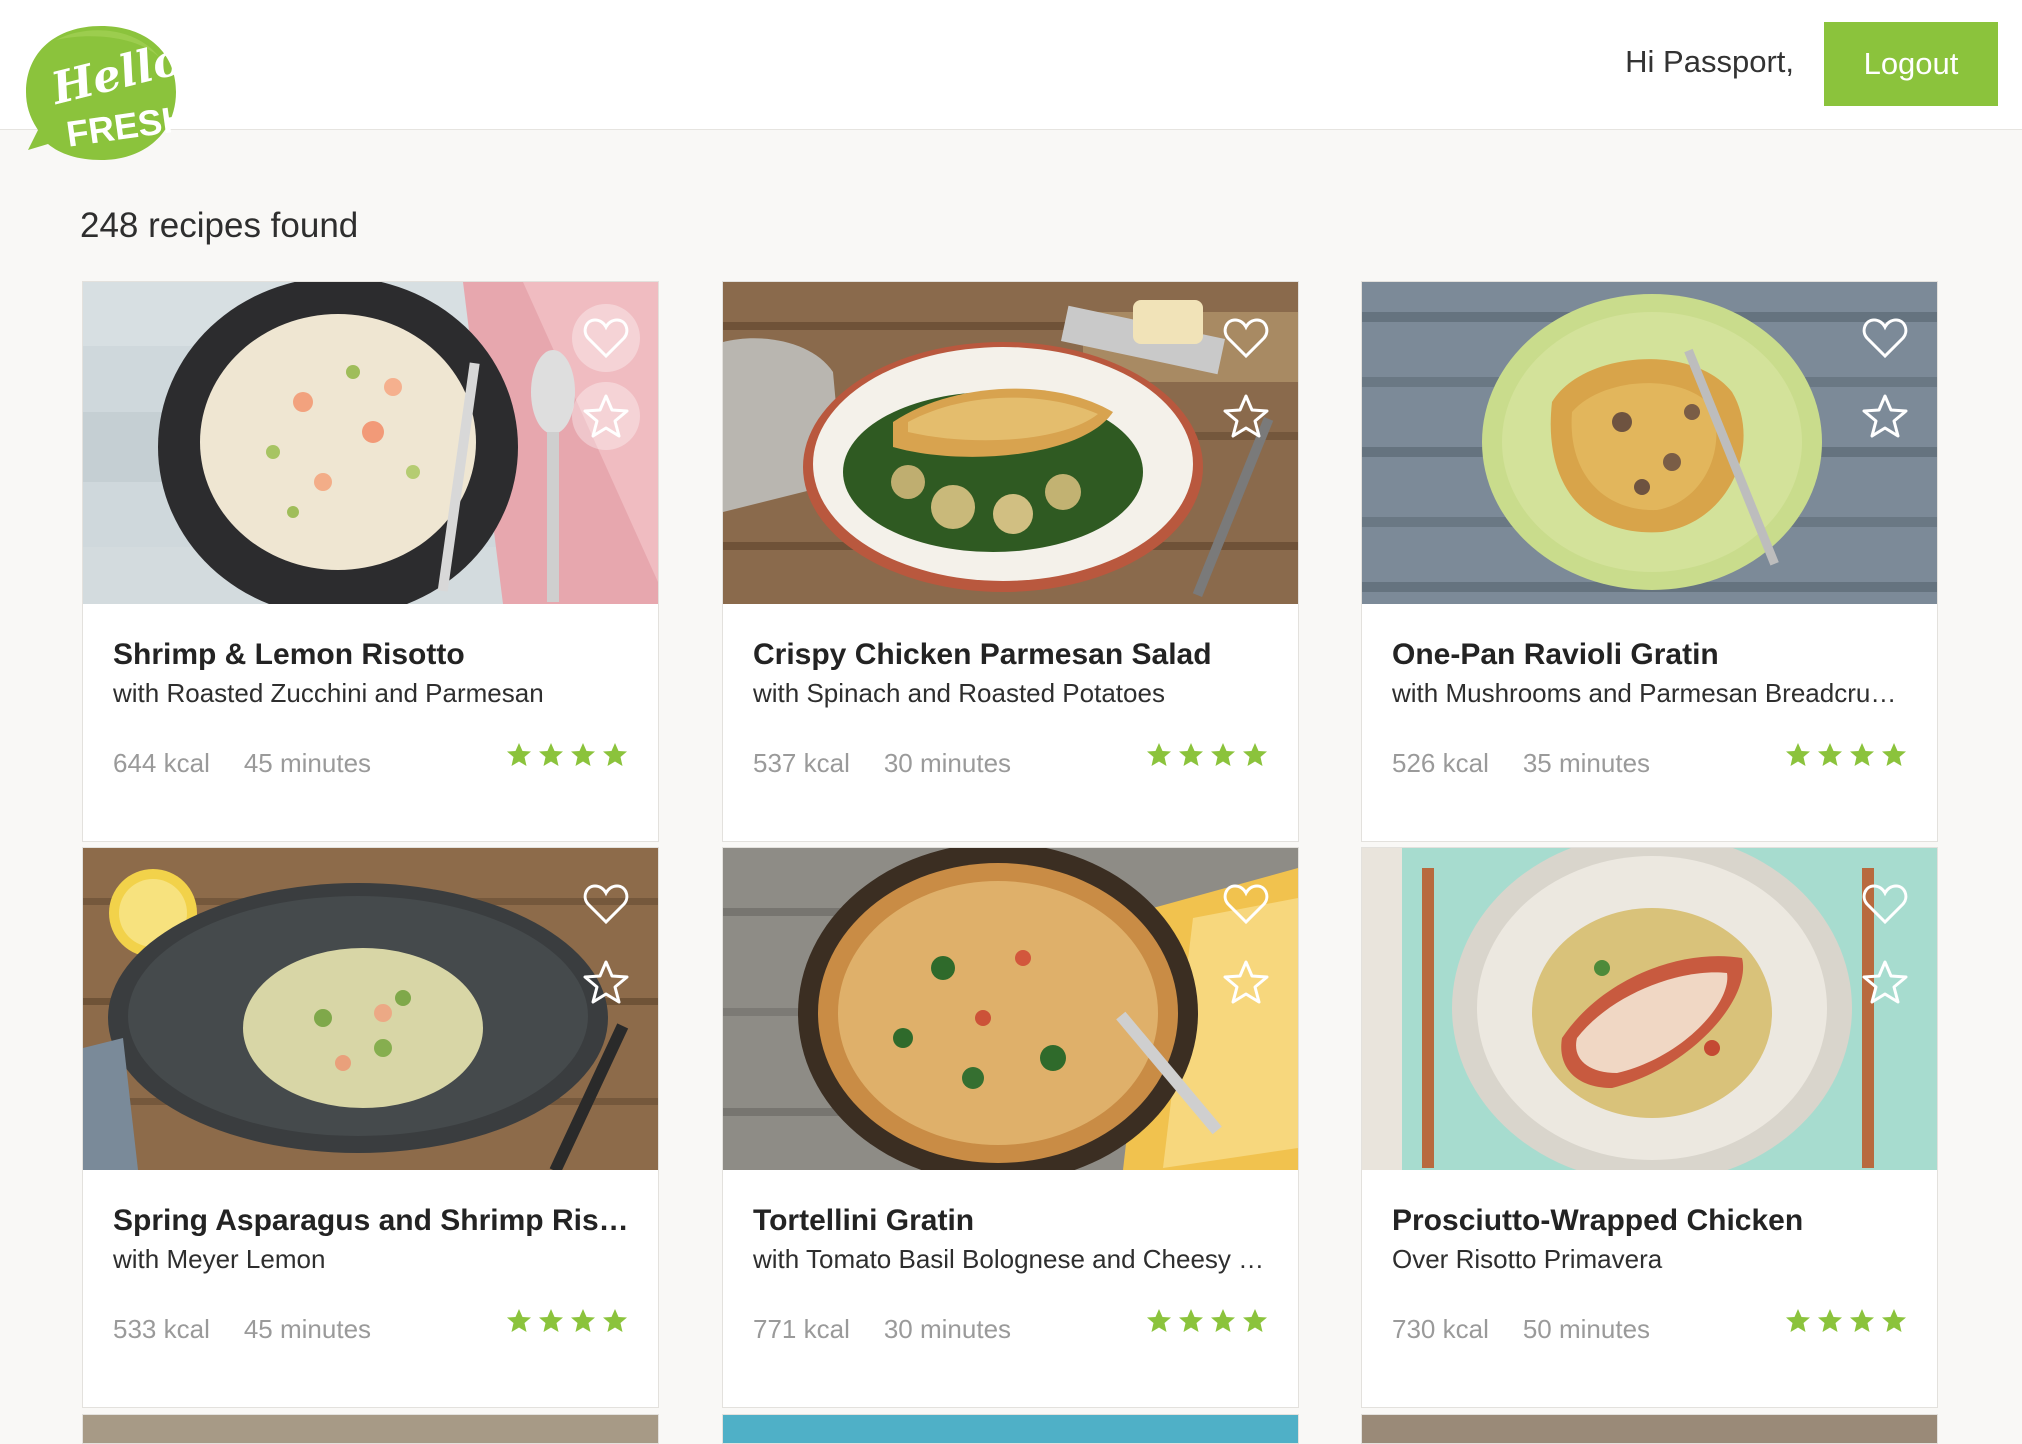 The width and height of the screenshot is (2022, 1444). I want to click on recipe-calories: 771 kcal, so click(801, 1329).